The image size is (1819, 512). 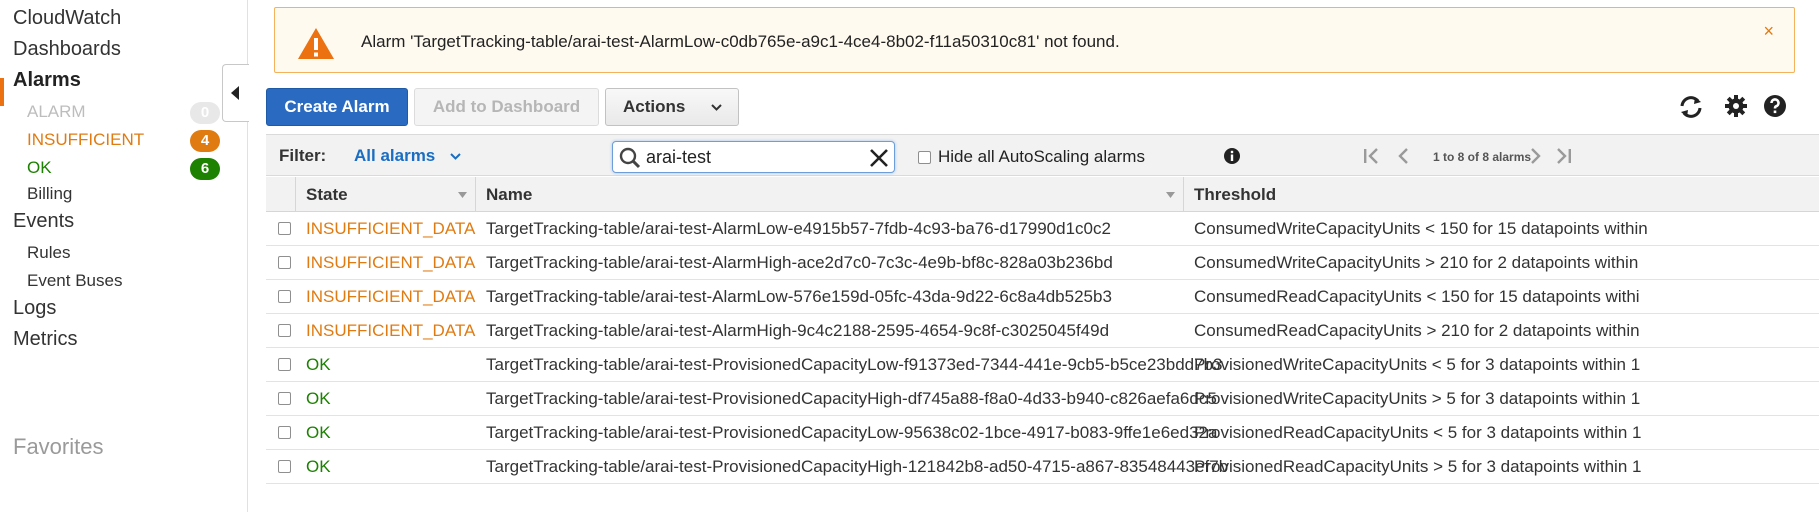 I want to click on next-page-icon, so click(x=1536, y=156).